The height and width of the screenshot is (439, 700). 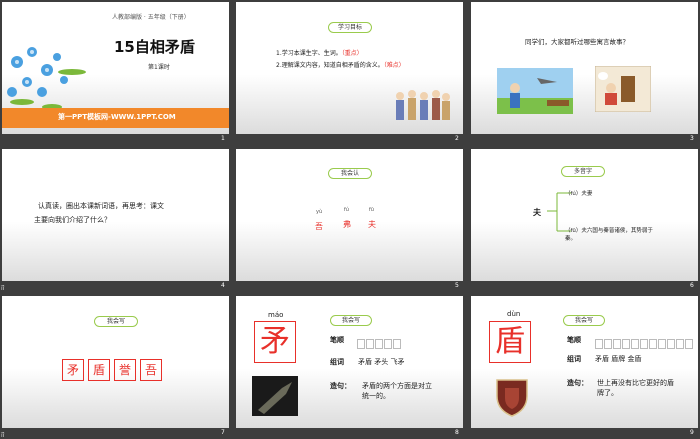 What do you see at coordinates (584, 215) in the screenshot?
I see `slide-thumbnail-6: 多音字 夫 （fú）夫妻 （fū）夫六国与秦皆诸侯，其势弱于秦。` at bounding box center [584, 215].